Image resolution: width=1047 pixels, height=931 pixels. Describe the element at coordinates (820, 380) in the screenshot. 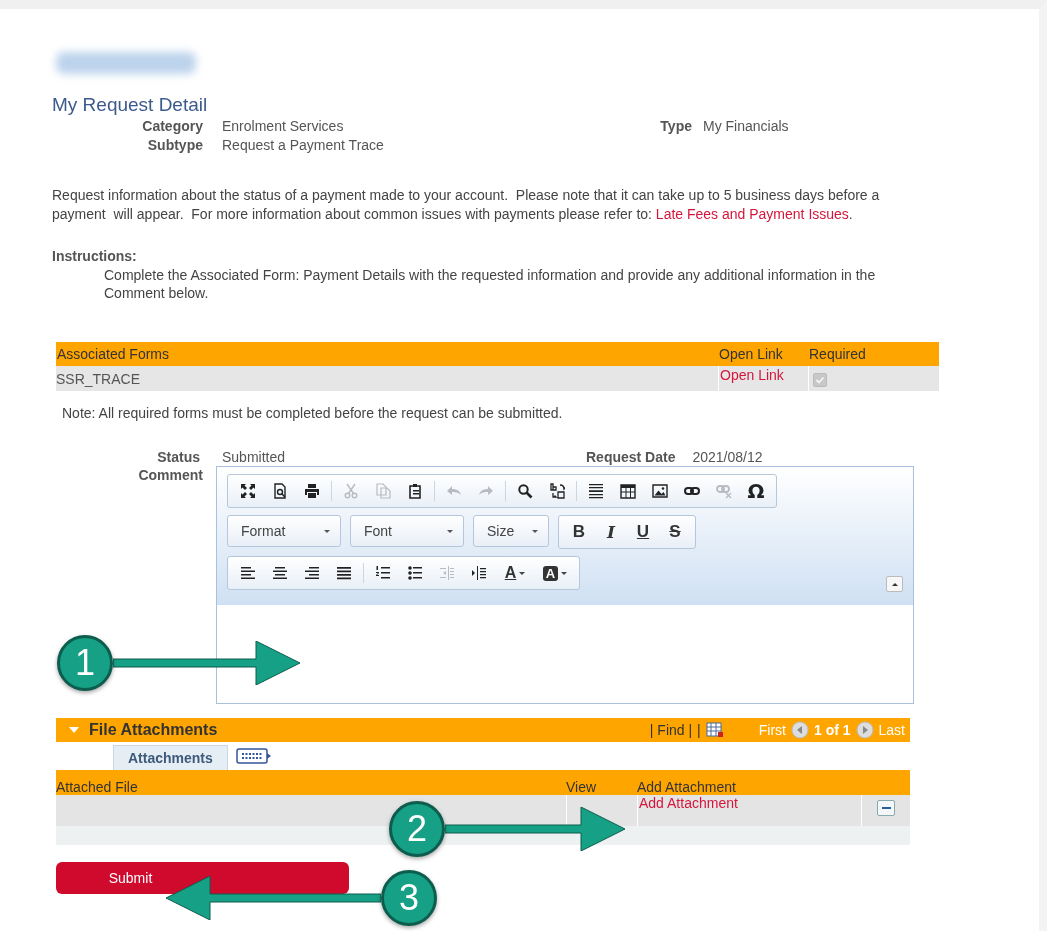

I see `check-icon` at that location.